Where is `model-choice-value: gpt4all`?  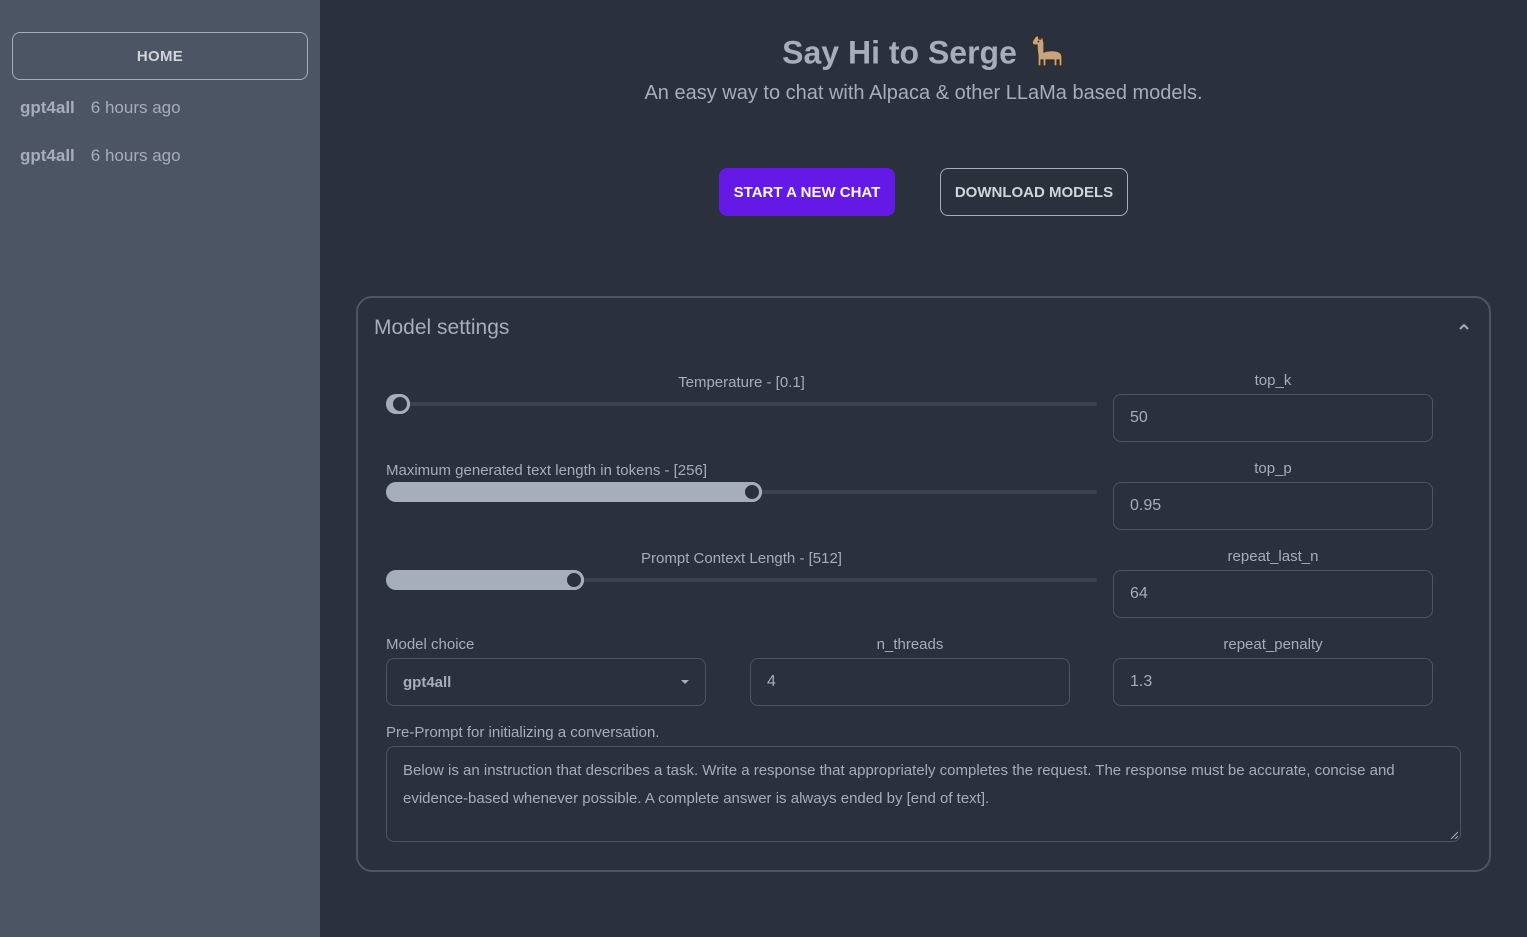
model-choice-value: gpt4all is located at coordinates (427, 682).